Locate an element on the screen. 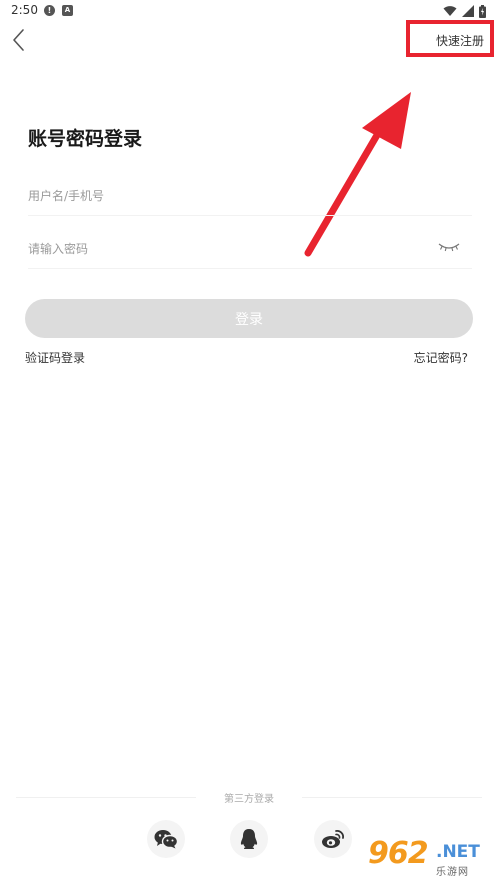  sms-login-link: 验证码登录 is located at coordinates (55, 357).